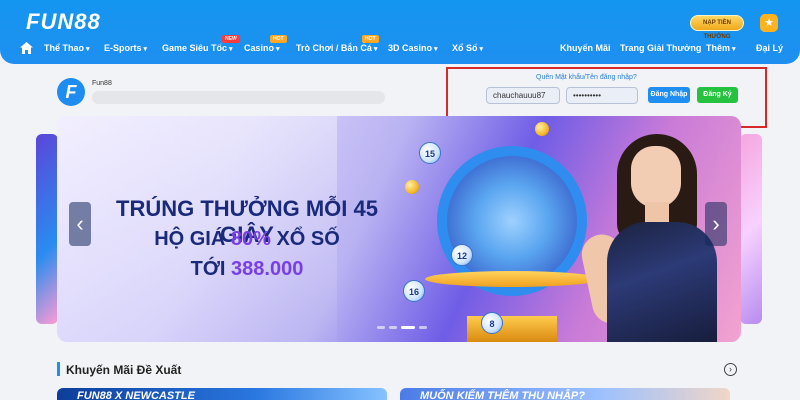 This screenshot has height=400, width=800. Describe the element at coordinates (718, 48) in the screenshot. I see `nav-label: Thêm` at that location.